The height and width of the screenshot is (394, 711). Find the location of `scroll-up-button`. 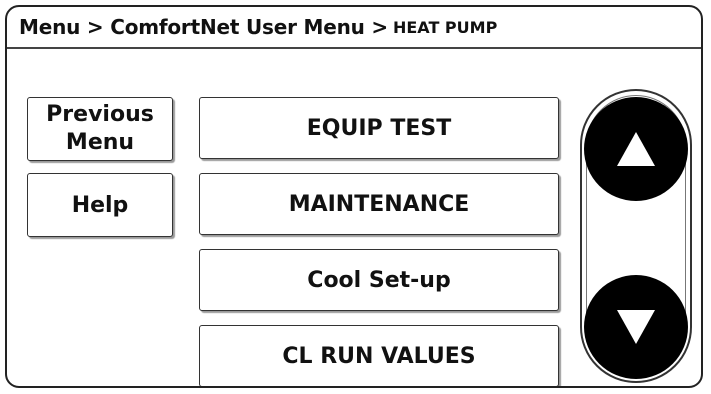

scroll-up-button is located at coordinates (636, 149).